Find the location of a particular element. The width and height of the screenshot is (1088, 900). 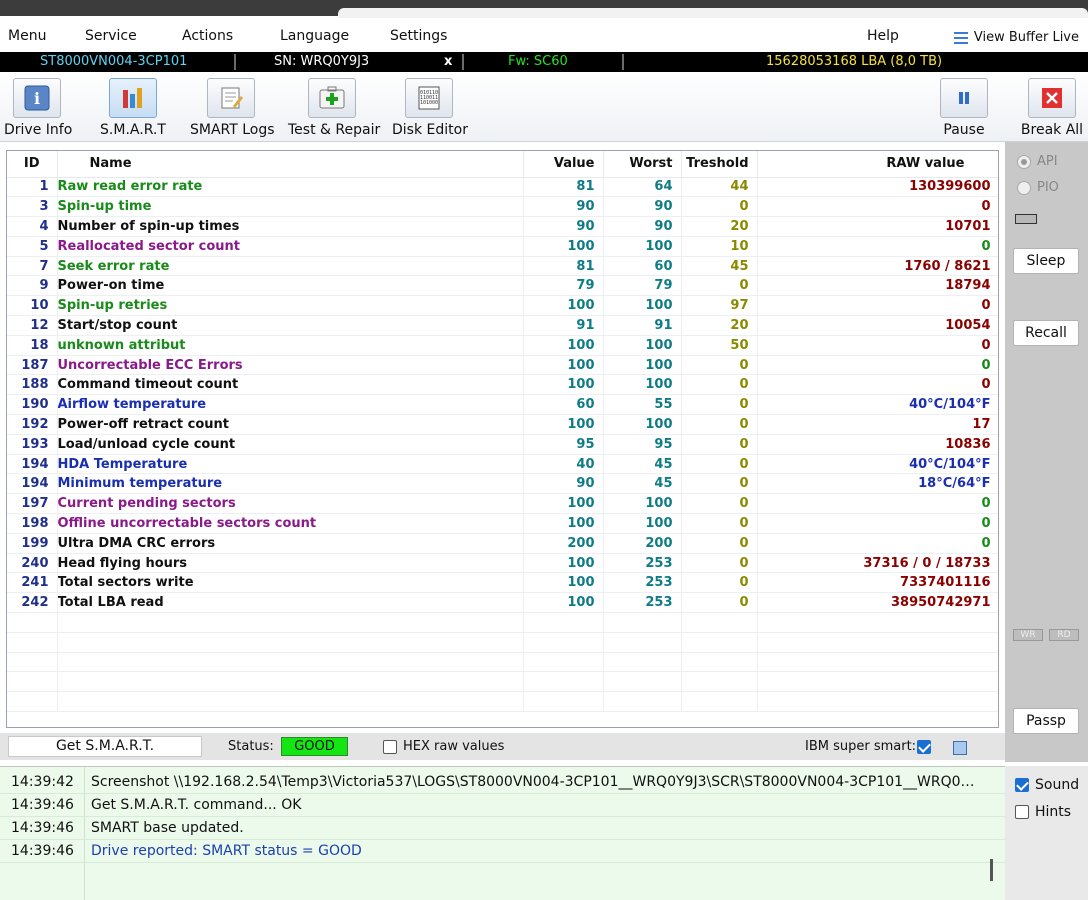

attr-name: Load/unload cycle count is located at coordinates (290, 444).